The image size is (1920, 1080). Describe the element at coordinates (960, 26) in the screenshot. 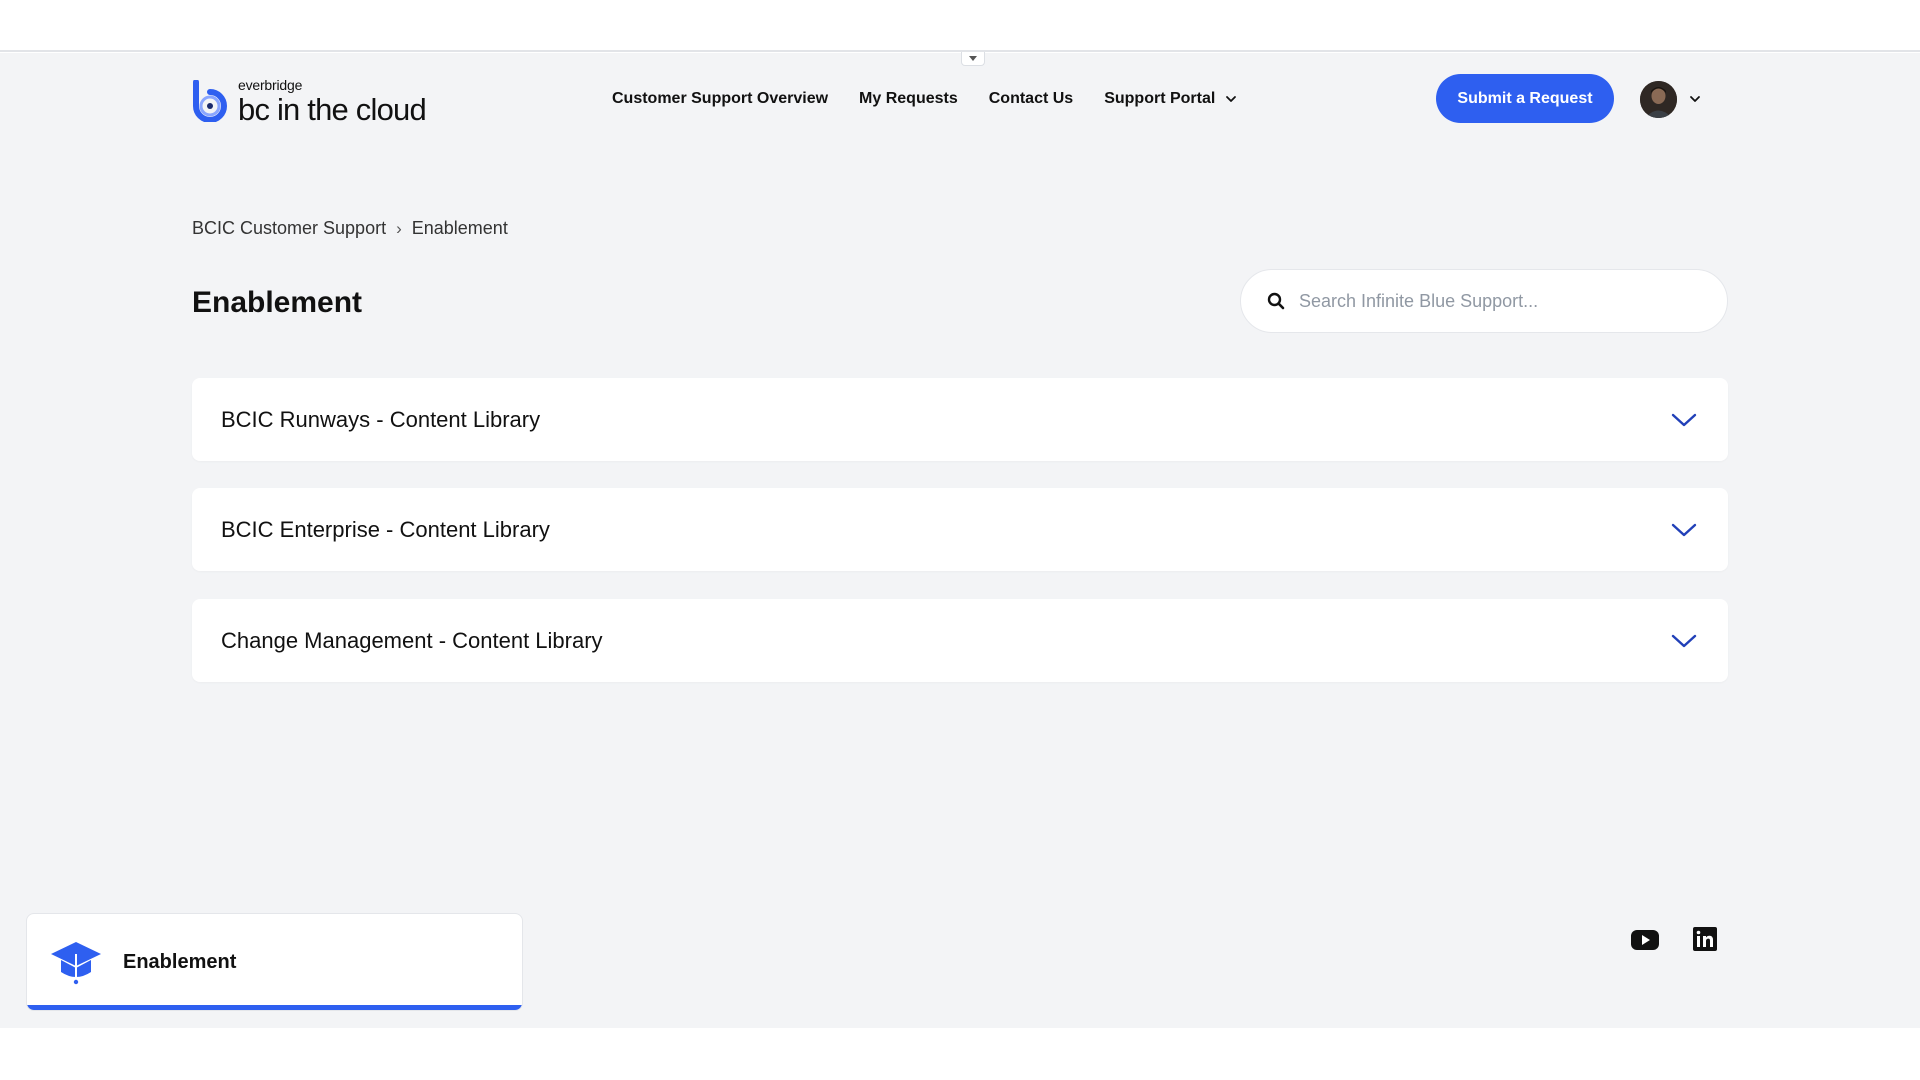

I see `browser-top-strip` at that location.